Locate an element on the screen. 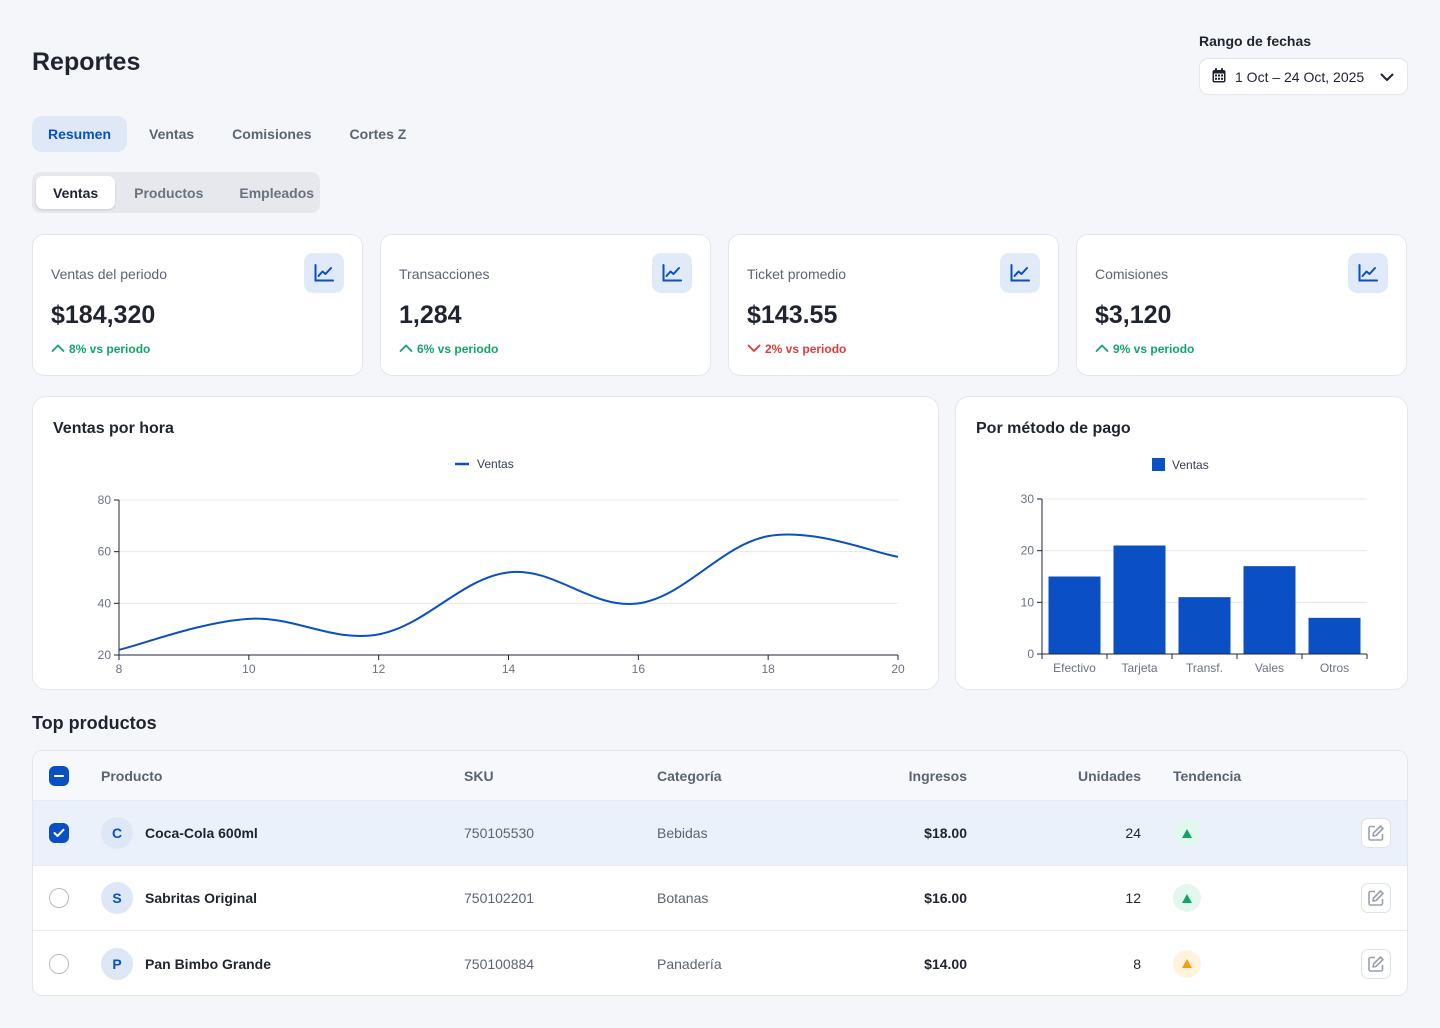  page-title: Reportes is located at coordinates (86, 62).